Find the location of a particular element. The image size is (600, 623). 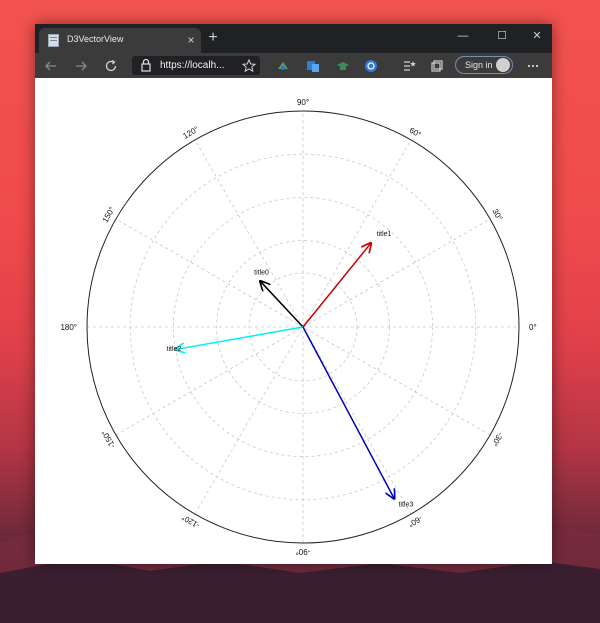

angle-label: -60° is located at coordinates (415, 521).